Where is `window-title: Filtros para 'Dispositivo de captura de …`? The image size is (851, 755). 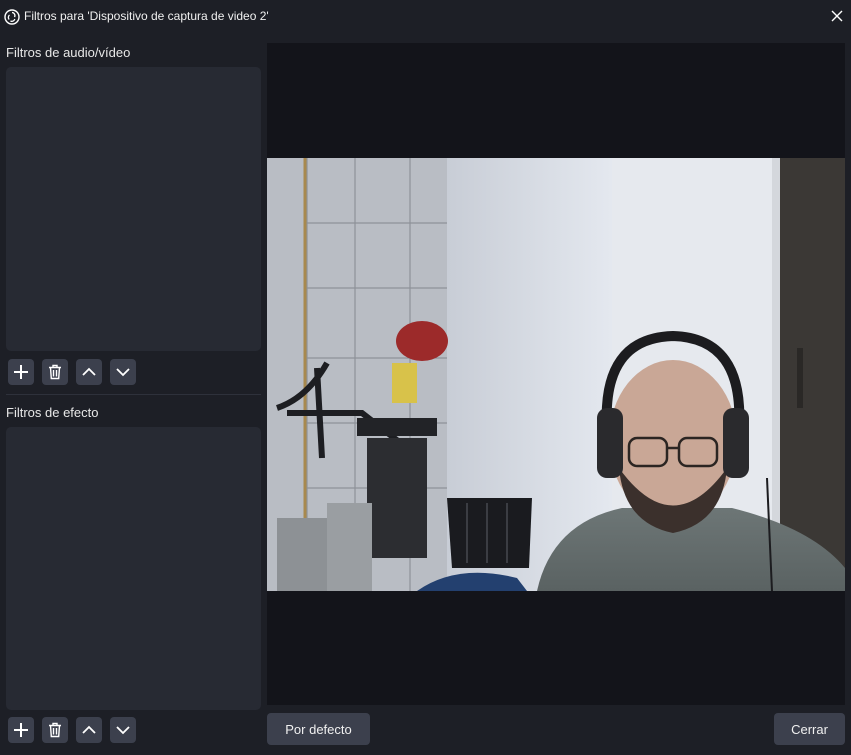 window-title: Filtros para 'Dispositivo de captura de … is located at coordinates (146, 16).